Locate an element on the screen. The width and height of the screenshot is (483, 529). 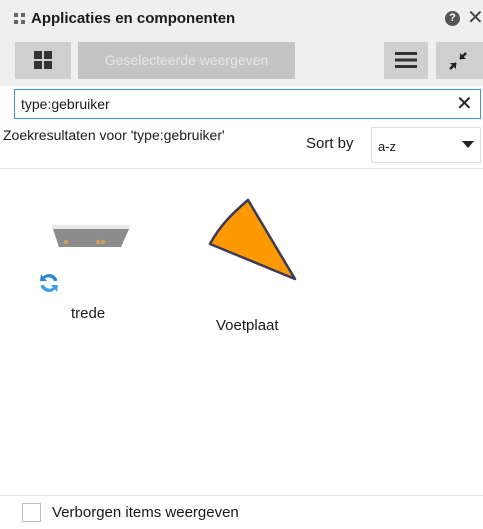
show-hidden-label: Verborgen items weergeven is located at coordinates (145, 512).